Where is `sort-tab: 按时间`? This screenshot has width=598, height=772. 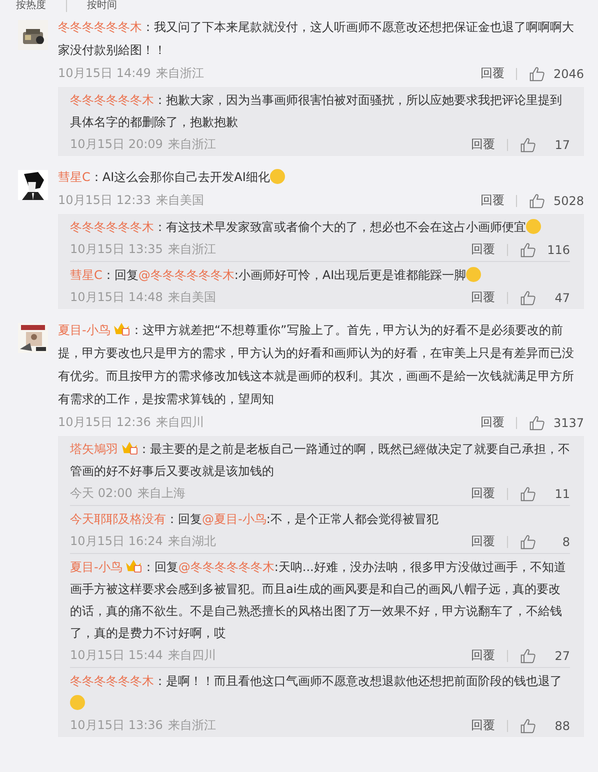 sort-tab: 按时间 is located at coordinates (102, 6).